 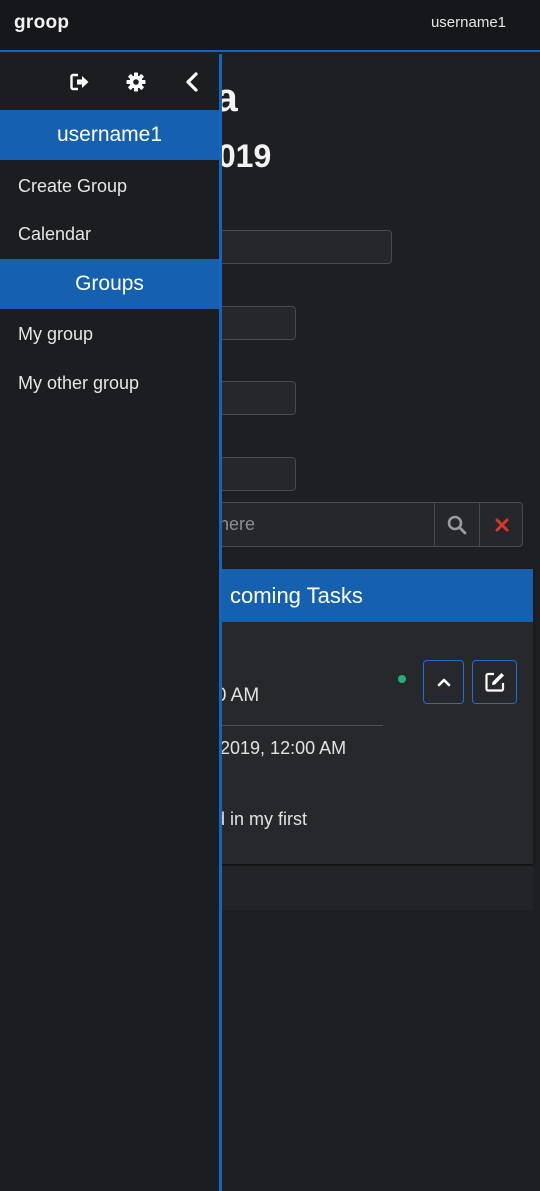 I want to click on sidebar-groups-header: Groups, so click(x=109, y=284).